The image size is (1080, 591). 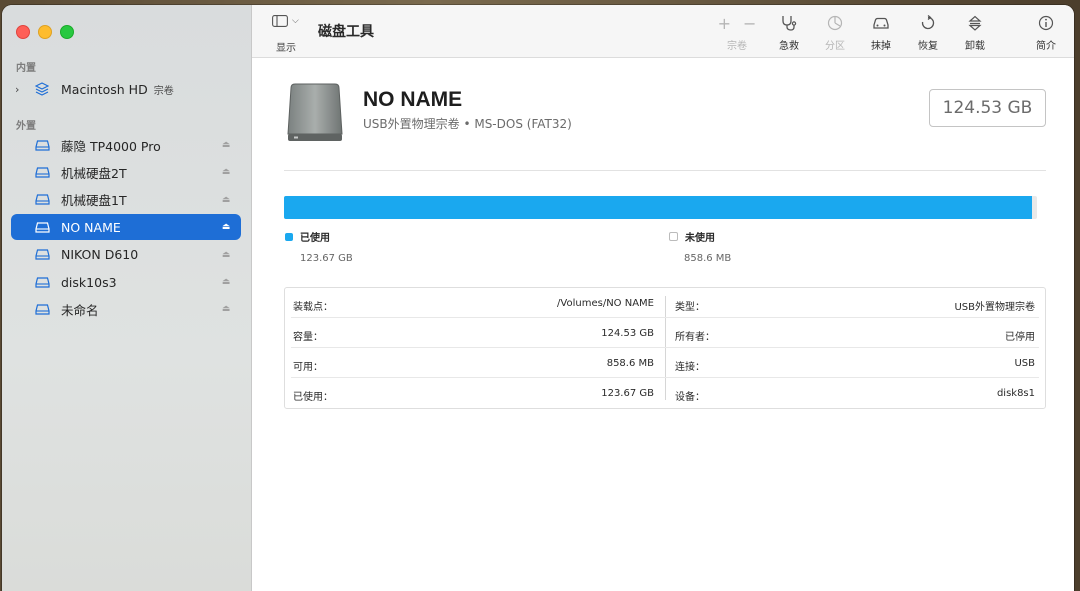 I want to click on unmount-button: 卸载, so click(x=975, y=32).